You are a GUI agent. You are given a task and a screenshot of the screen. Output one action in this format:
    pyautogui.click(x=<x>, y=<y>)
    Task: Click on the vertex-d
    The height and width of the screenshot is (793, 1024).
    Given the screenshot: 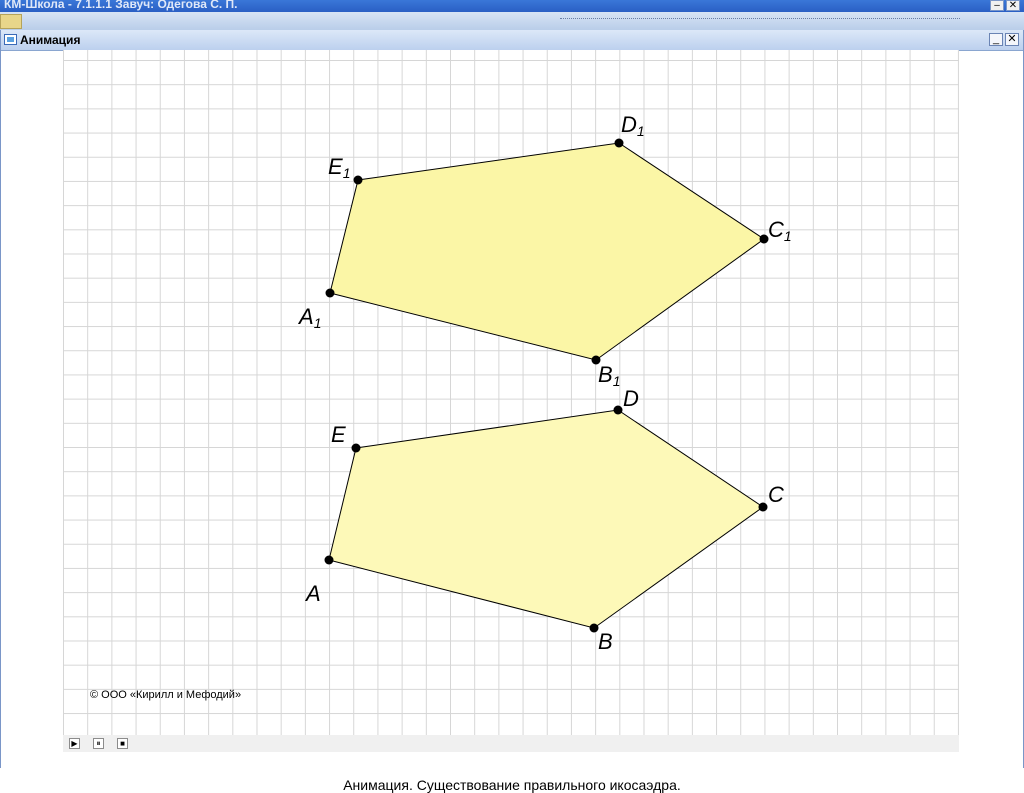 What is the action you would take?
    pyautogui.click(x=618, y=410)
    